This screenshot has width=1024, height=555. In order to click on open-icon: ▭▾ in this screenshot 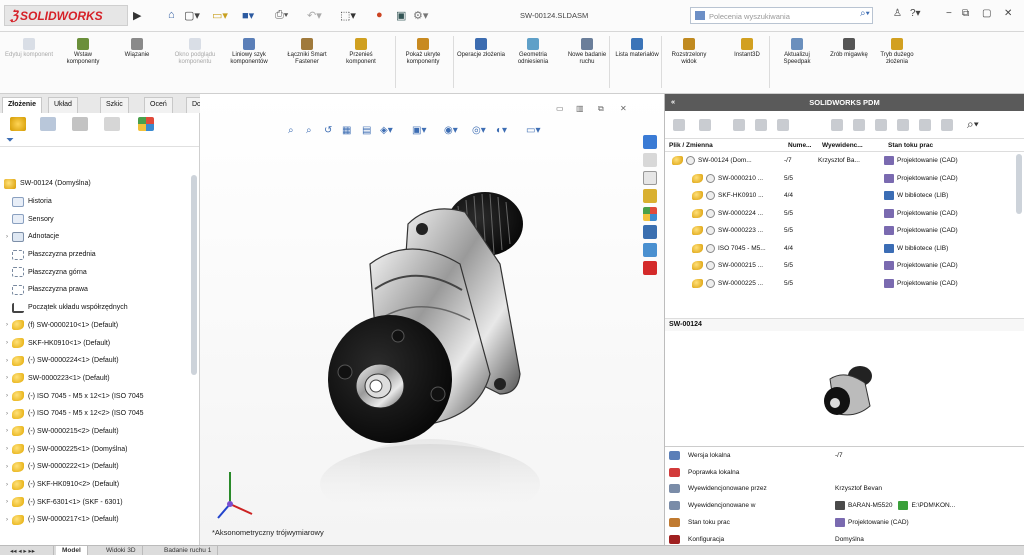, I will do `click(220, 15)`.